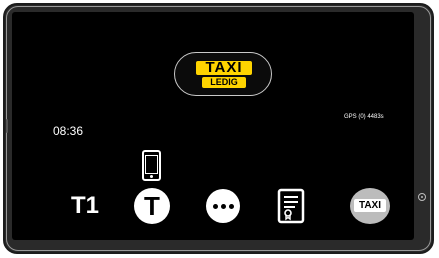 The width and height of the screenshot is (439, 258). I want to click on taxi-status-badge: TAXI LEDIG, so click(223, 74).